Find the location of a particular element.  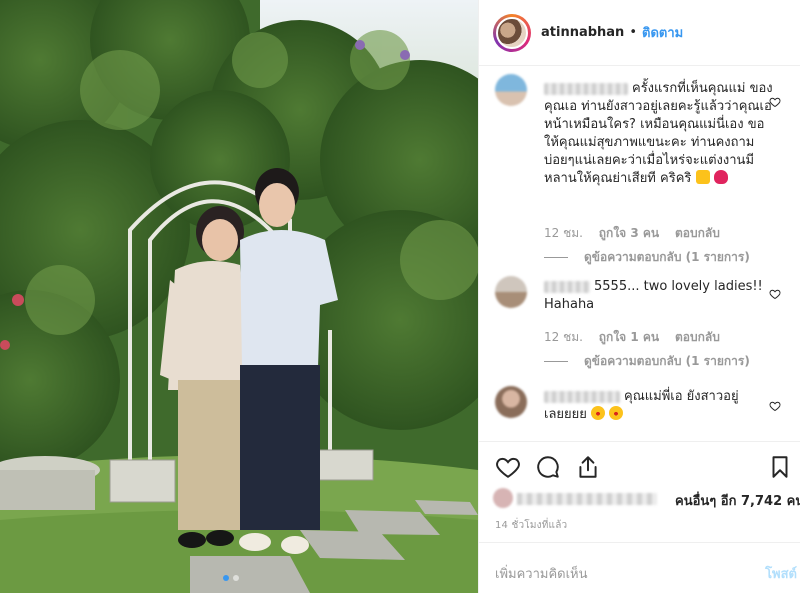

bookmark-icon is located at coordinates (780, 467).